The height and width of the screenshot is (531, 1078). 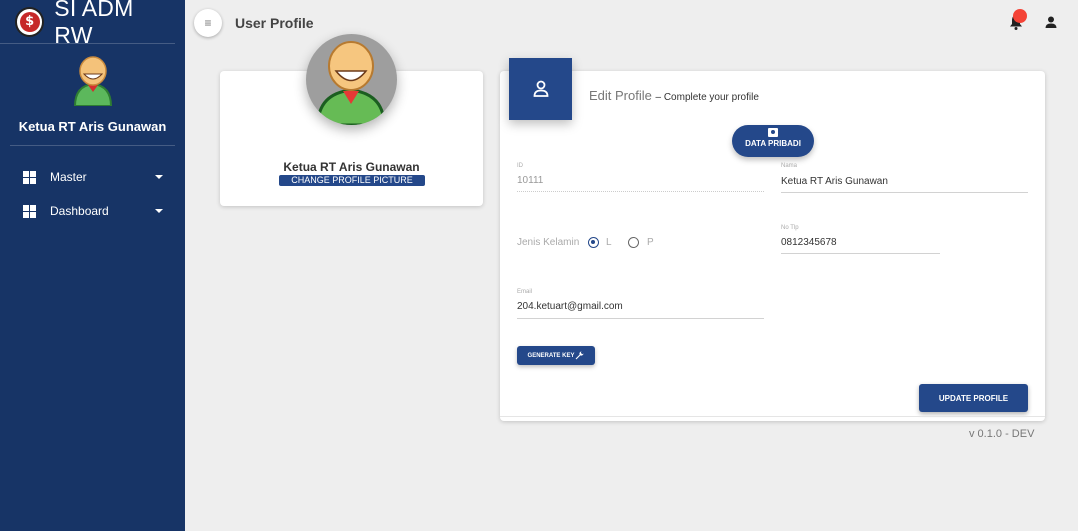 I want to click on sidebar-item-dashboard: Dashboard, so click(x=92, y=211).